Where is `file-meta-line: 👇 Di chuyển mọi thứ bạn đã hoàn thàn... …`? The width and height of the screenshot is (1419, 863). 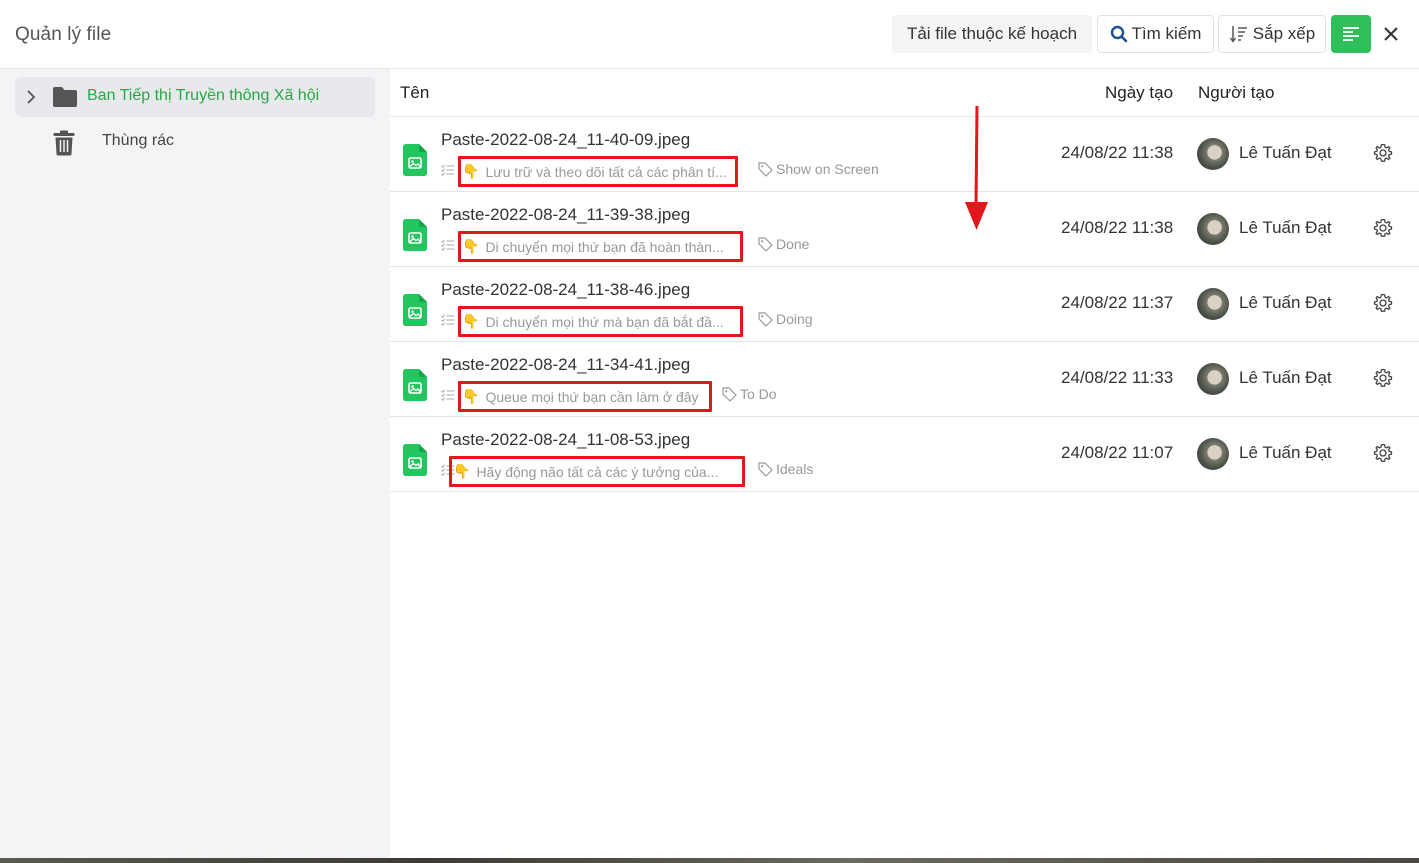 file-meta-line: 👇 Di chuyển mọi thứ bạn đã hoàn thàn... … is located at coordinates (721, 246).